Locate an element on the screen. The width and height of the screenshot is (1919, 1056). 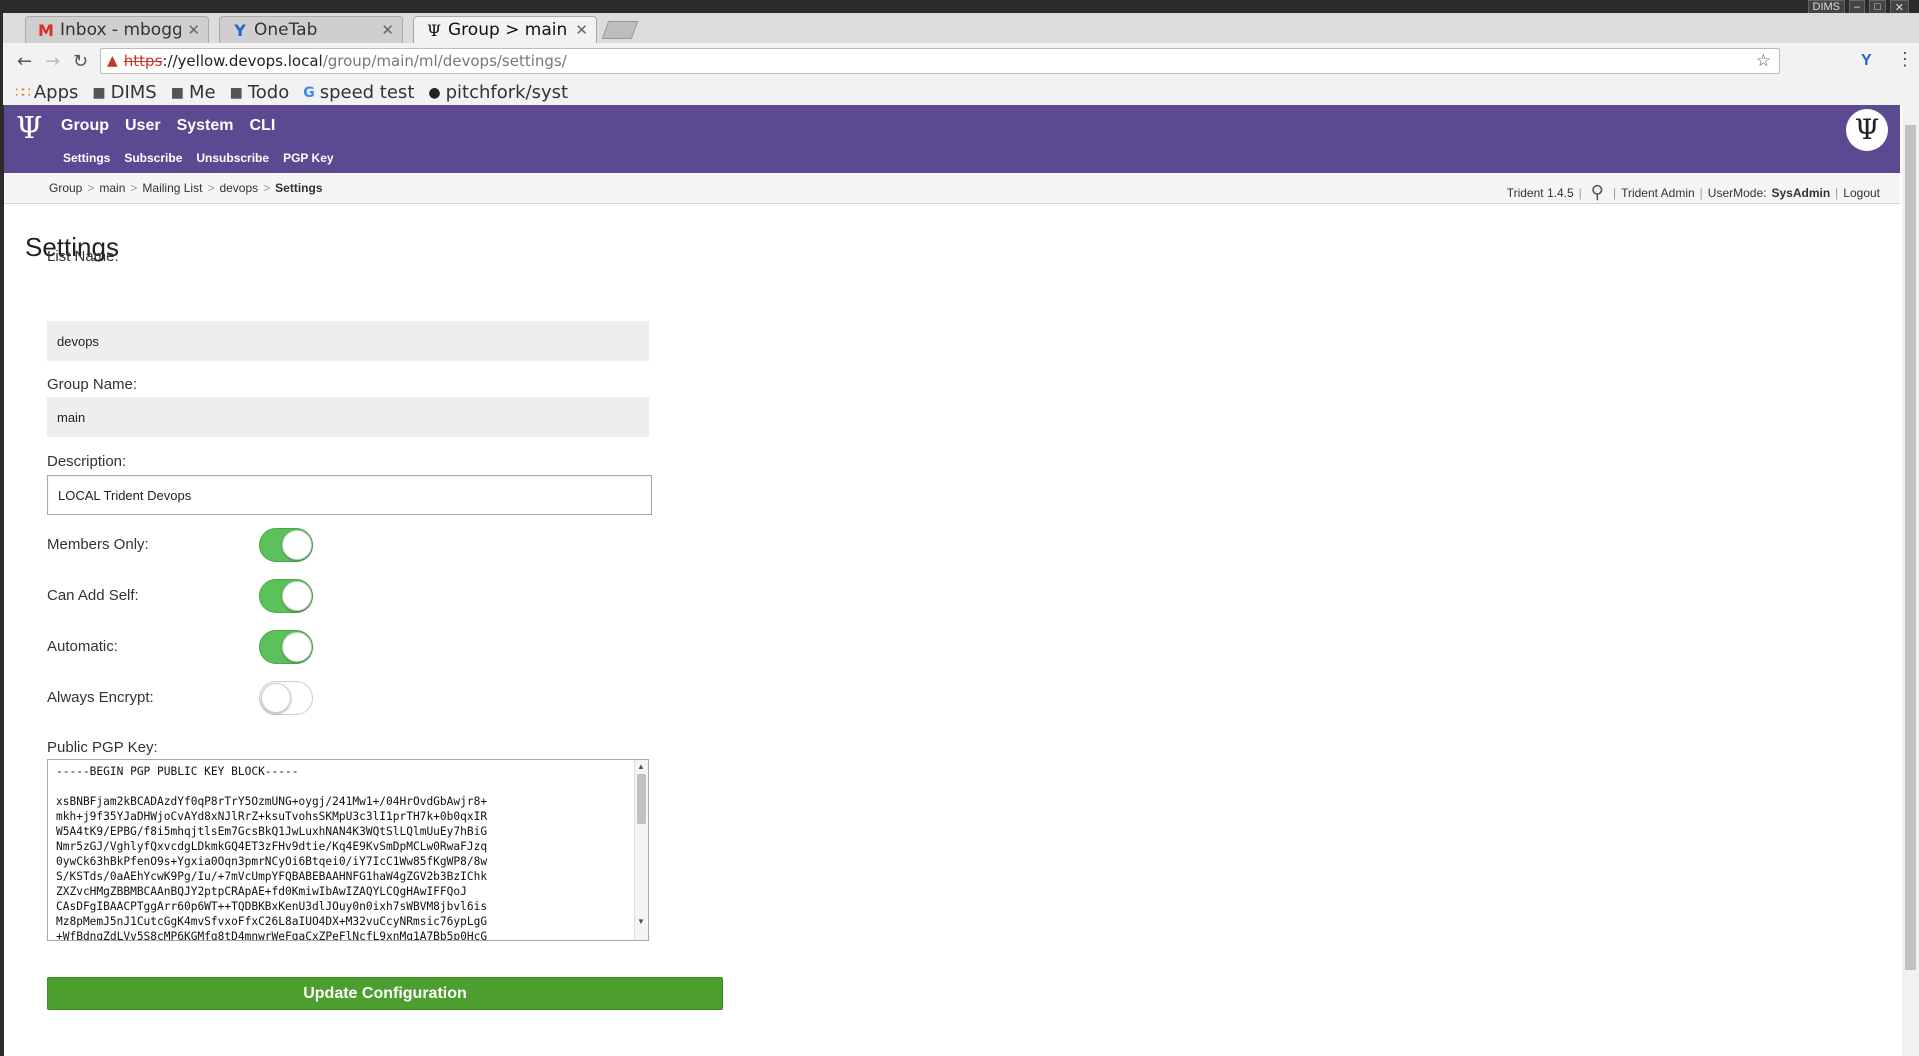
bookmark-speed-test: G speed test is located at coordinates (358, 92).